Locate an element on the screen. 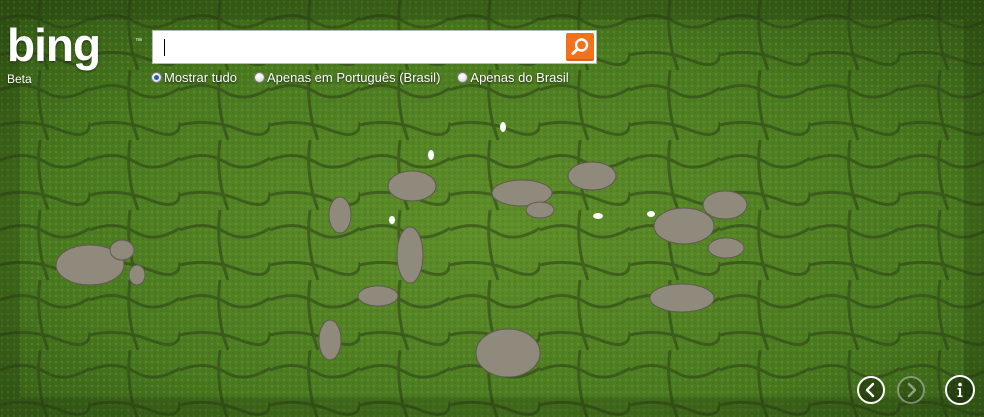 Image resolution: width=984 pixels, height=417 pixels. bing-logo: bing ™ Beta is located at coordinates (77, 56).